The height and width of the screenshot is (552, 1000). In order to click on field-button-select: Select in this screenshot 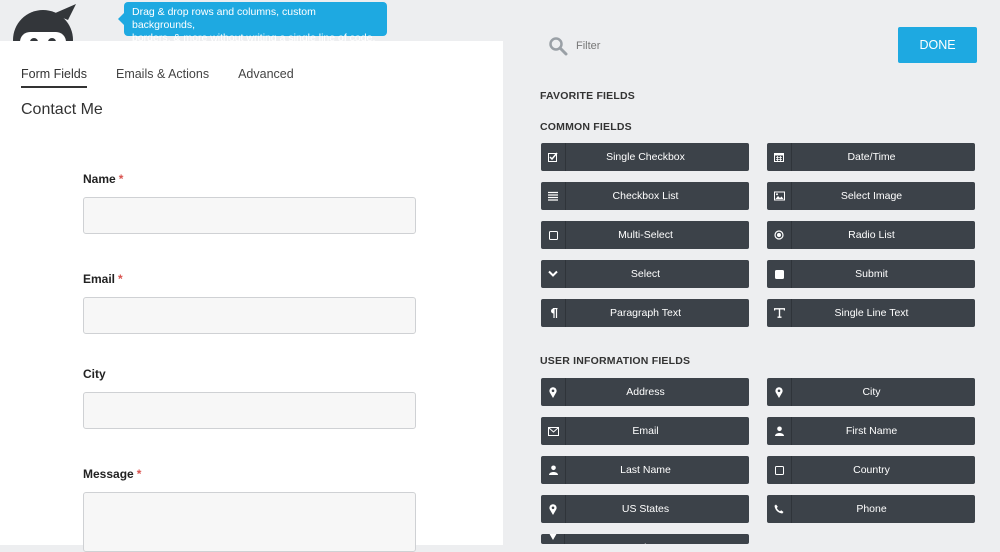, I will do `click(645, 274)`.